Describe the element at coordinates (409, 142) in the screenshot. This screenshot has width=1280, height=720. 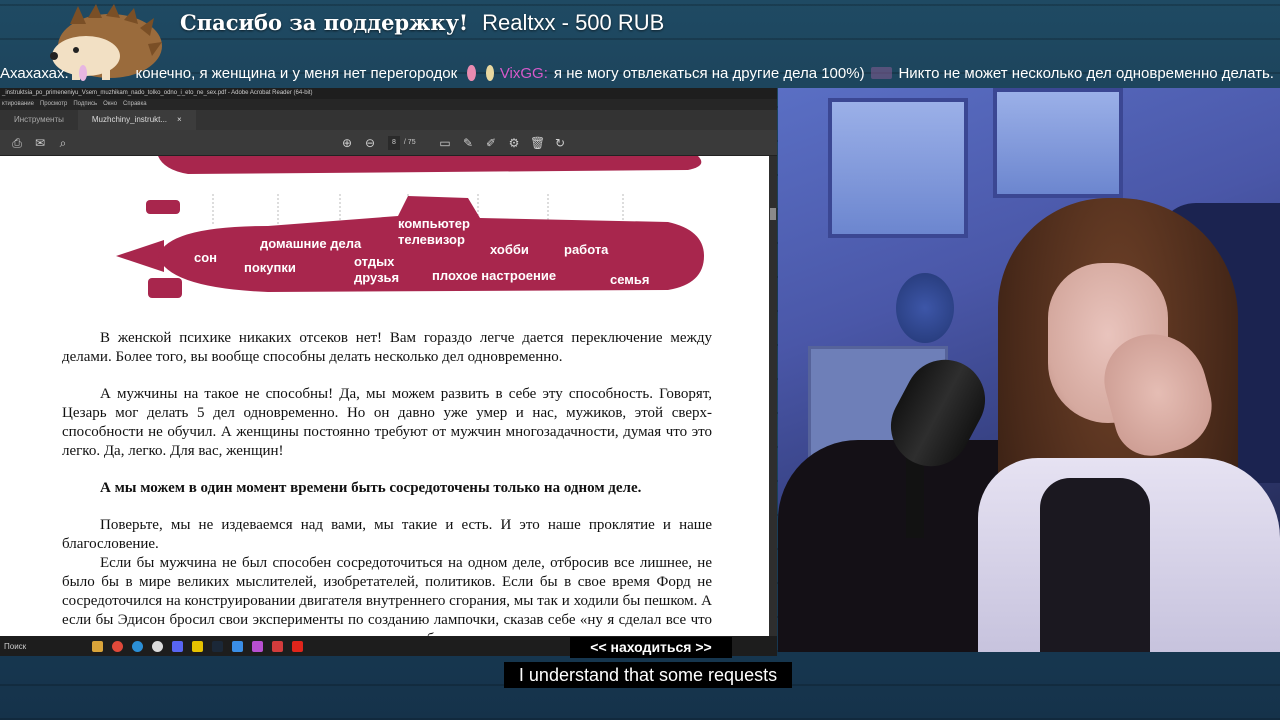
I see `page-total: / 75` at that location.